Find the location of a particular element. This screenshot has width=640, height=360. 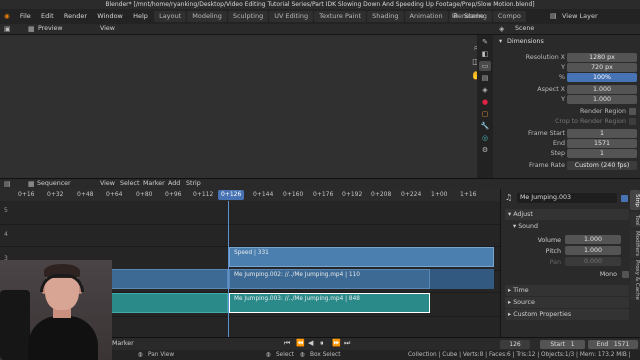

crop-region-checkbox is located at coordinates (632, 121).